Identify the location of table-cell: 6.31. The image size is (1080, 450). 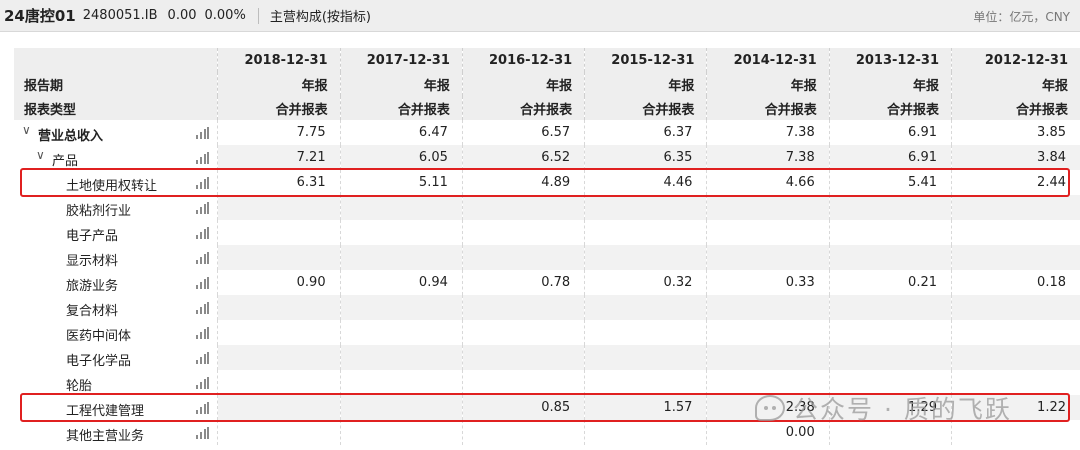
(279, 182).